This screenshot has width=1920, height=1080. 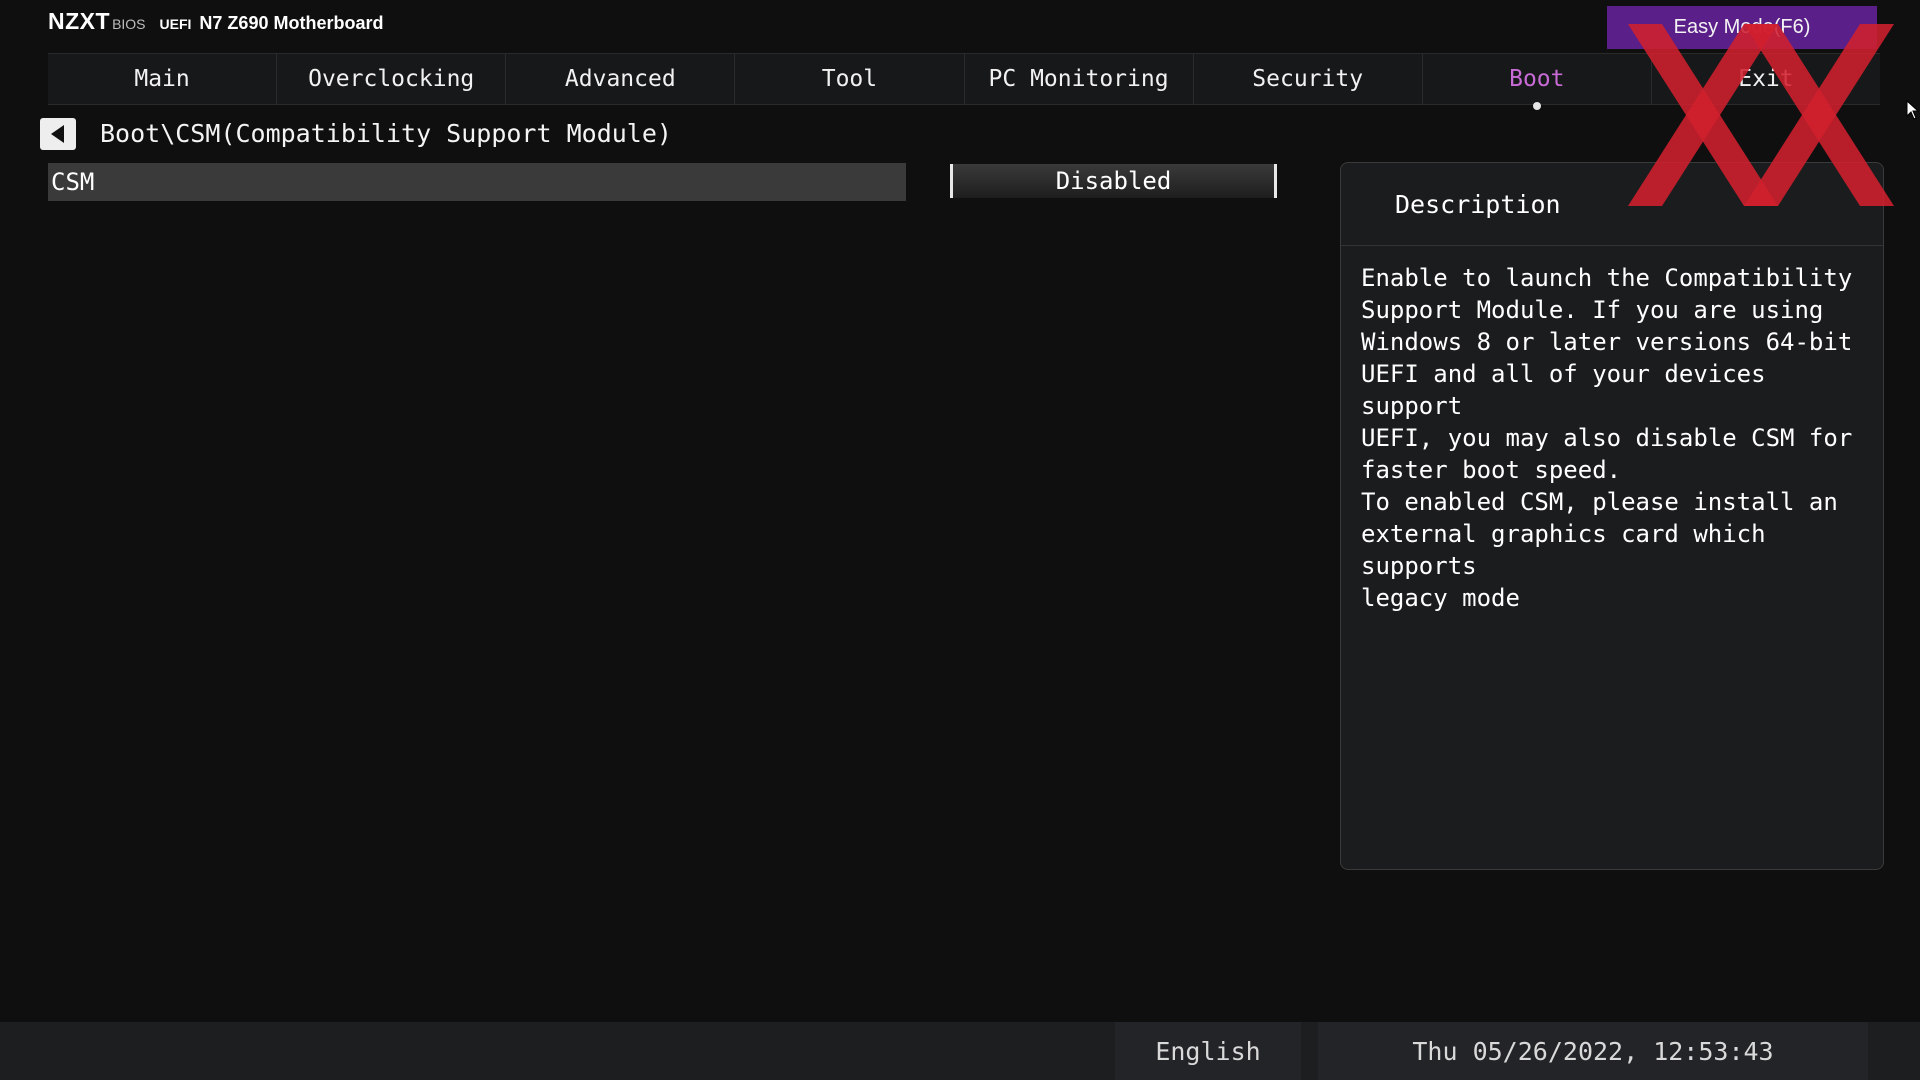 What do you see at coordinates (79, 21) in the screenshot?
I see `brand-logo: NZXT` at bounding box center [79, 21].